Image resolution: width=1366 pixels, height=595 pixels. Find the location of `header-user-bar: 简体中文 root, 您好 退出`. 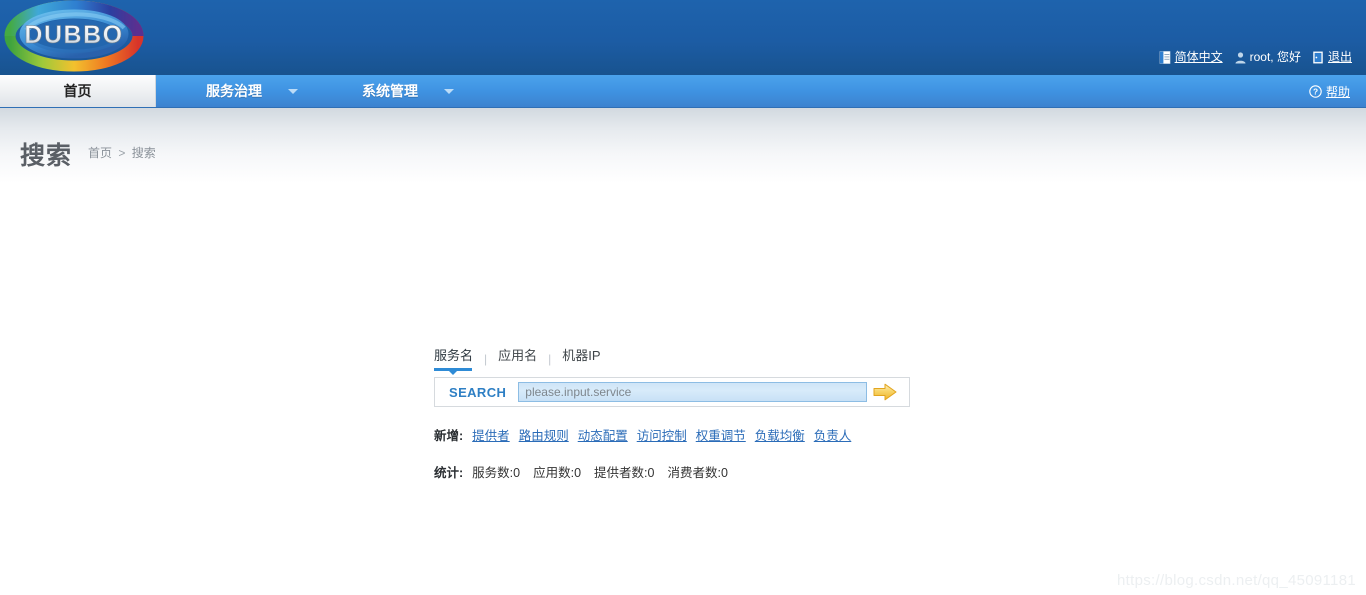

header-user-bar: 简体中文 root, 您好 退出 is located at coordinates (1255, 57).